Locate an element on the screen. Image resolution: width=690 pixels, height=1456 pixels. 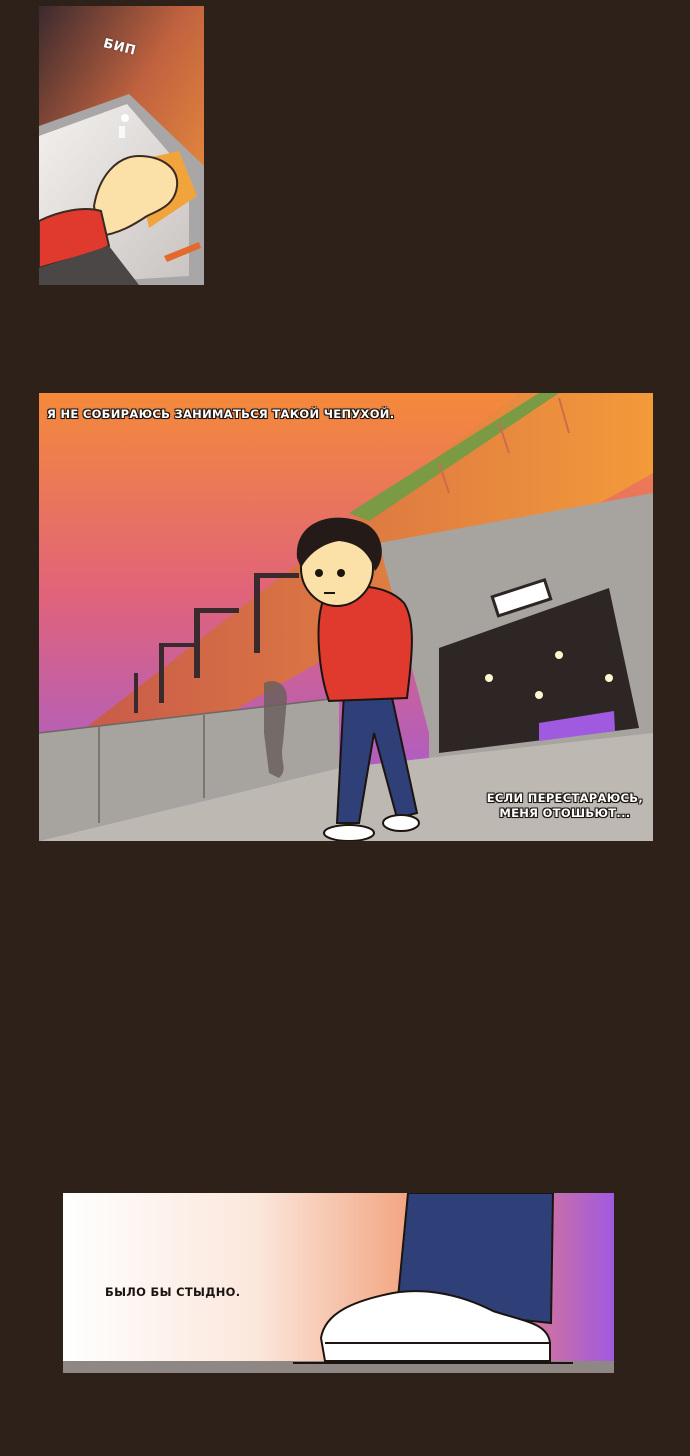
narration-line-1: ЕСЛИ ПЕРЕСТАРАЮСЬ, is located at coordinates (564, 798).